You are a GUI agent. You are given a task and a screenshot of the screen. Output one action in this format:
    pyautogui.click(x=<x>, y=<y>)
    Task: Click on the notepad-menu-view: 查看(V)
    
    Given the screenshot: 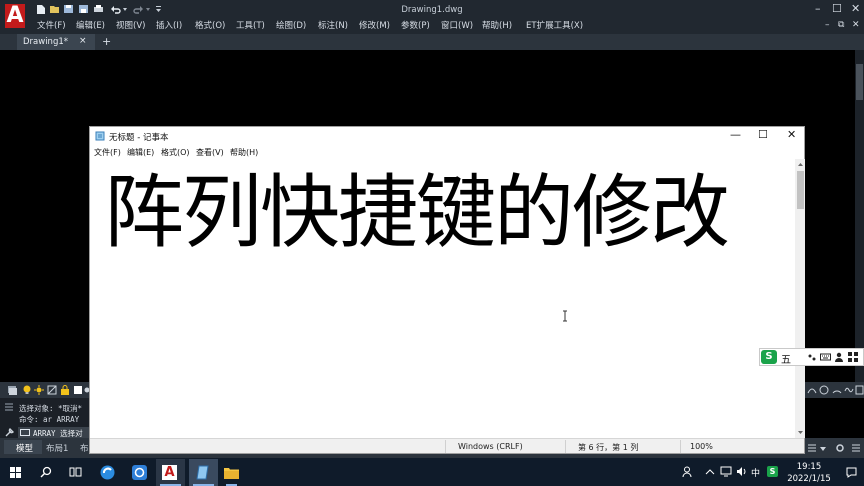 What is the action you would take?
    pyautogui.click(x=210, y=152)
    